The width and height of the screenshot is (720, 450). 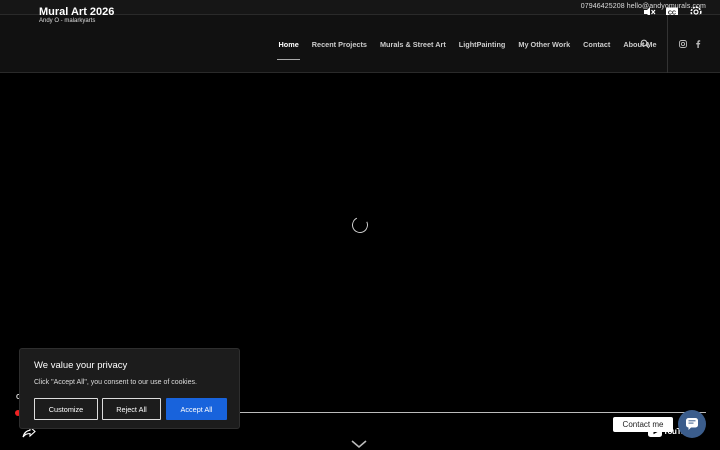 I want to click on loading-spinner, so click(x=360, y=225).